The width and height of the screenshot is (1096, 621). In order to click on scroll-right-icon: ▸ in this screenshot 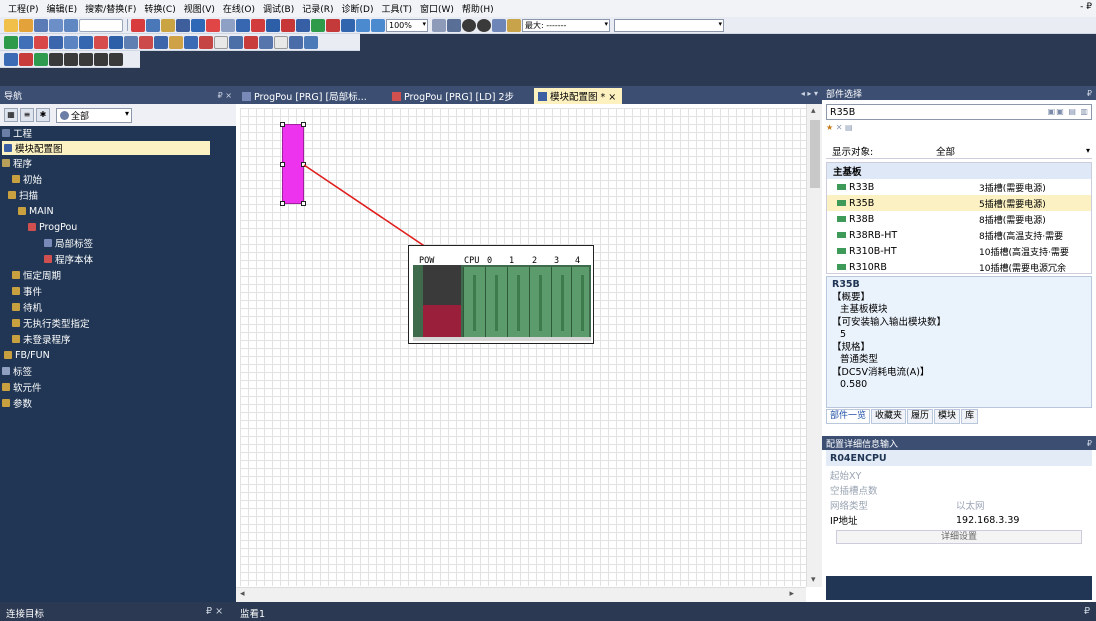, I will do `click(791, 594)`.